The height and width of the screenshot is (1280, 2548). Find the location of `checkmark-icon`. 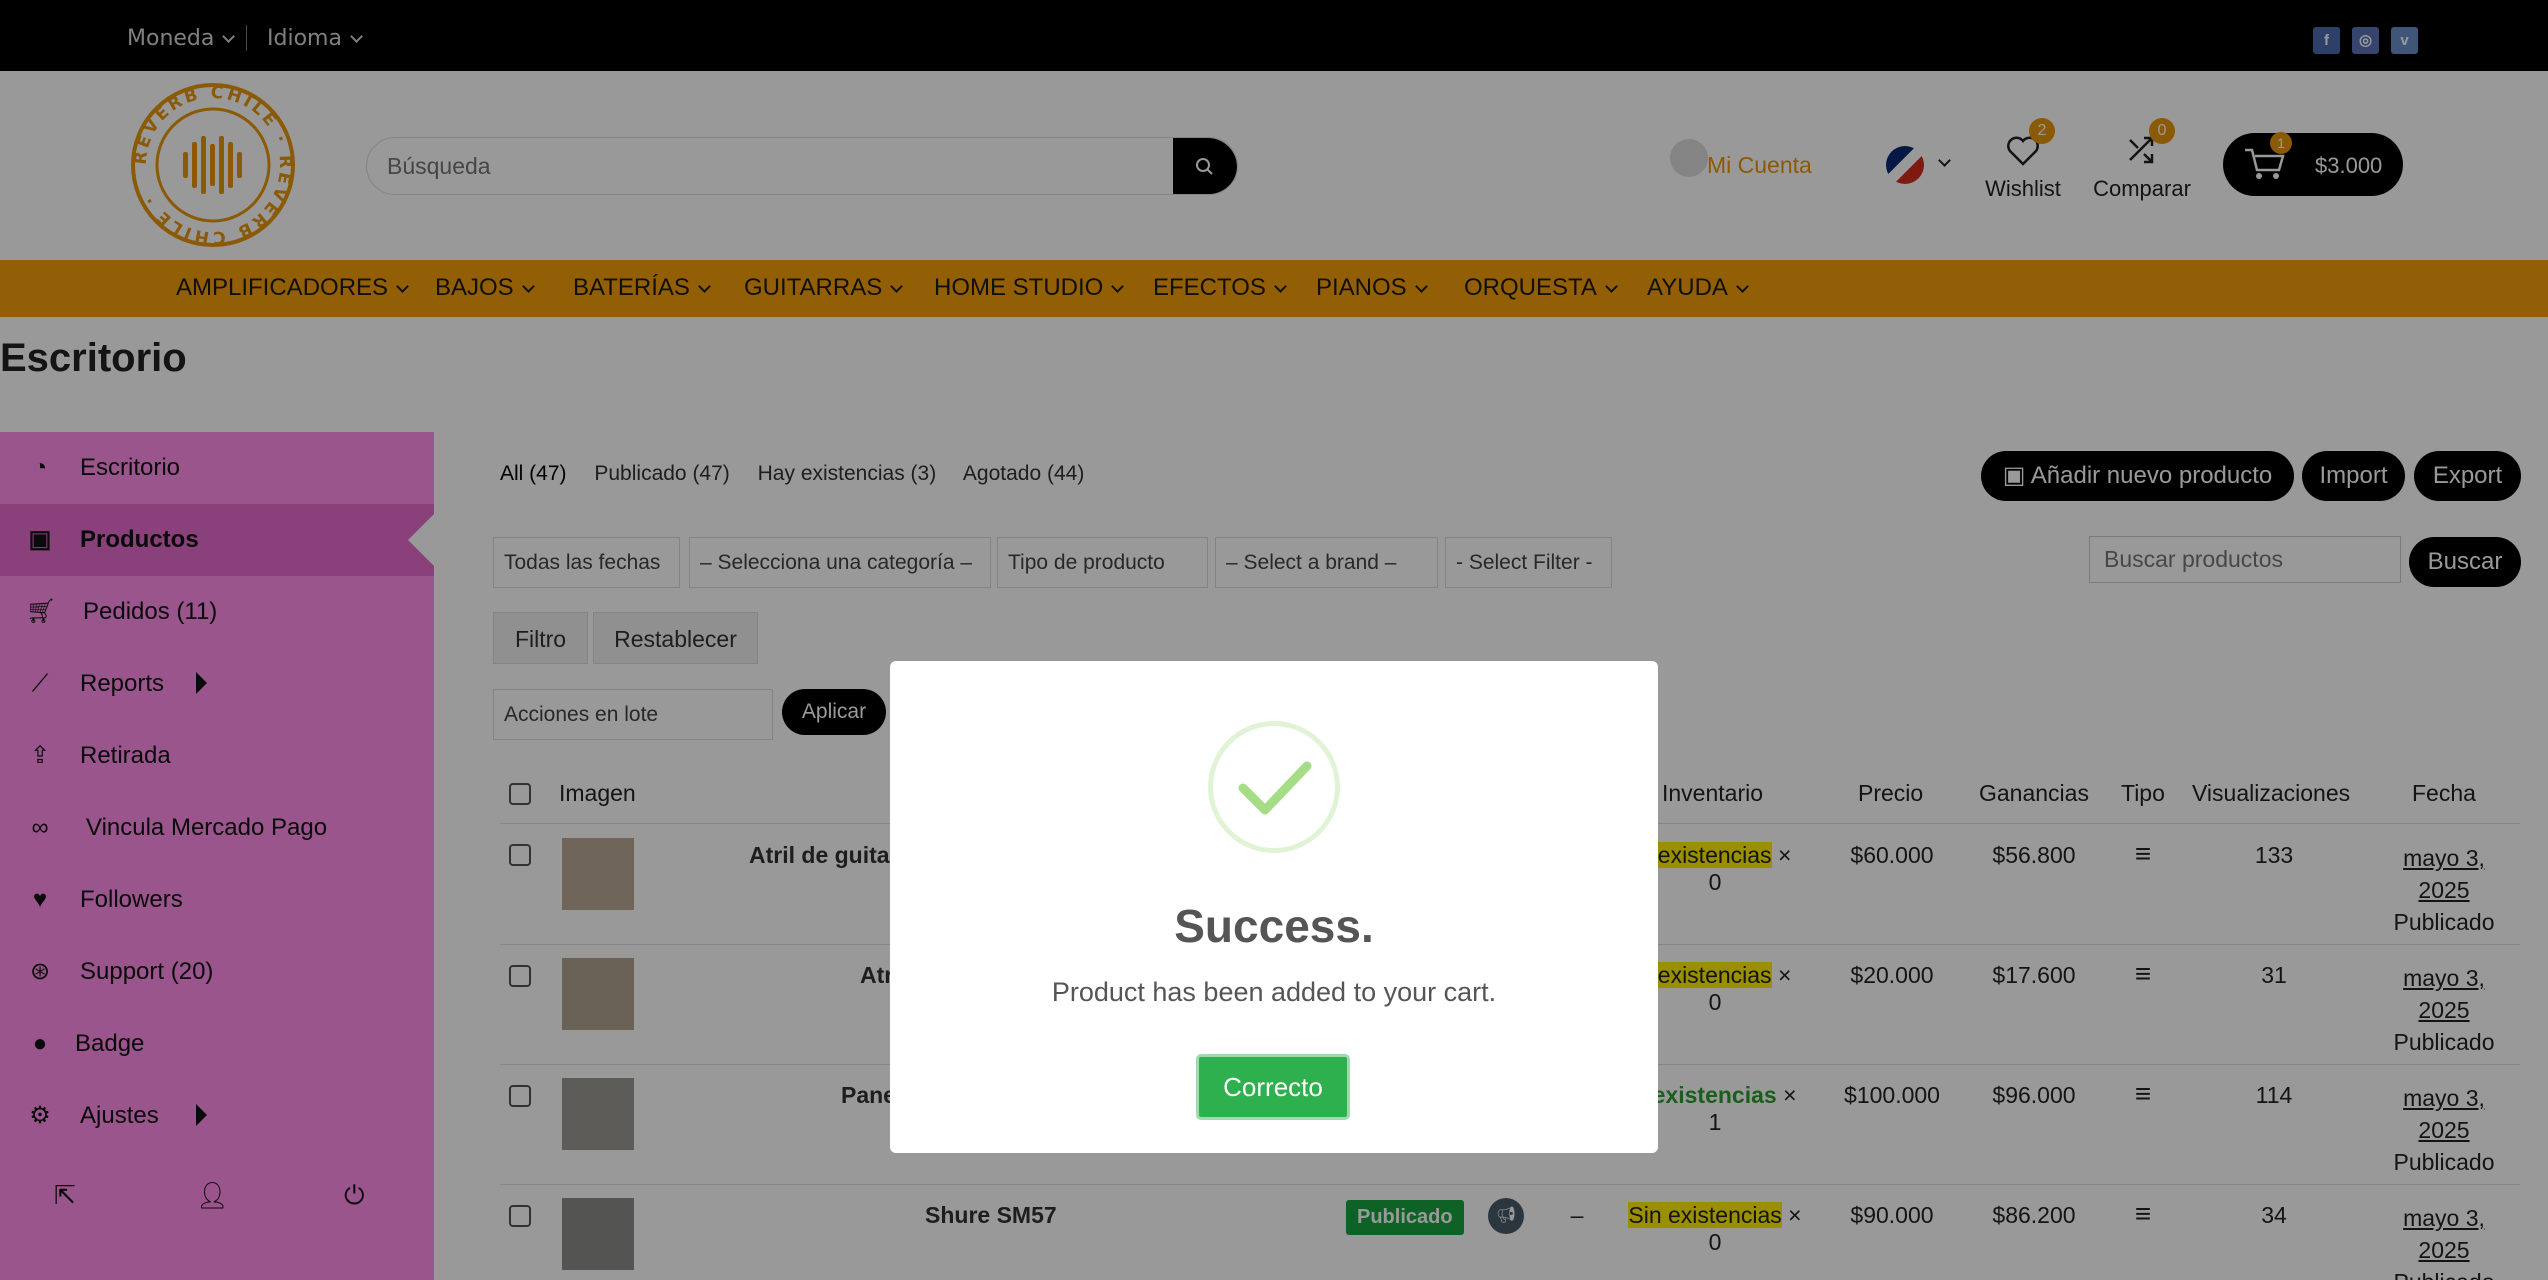

checkmark-icon is located at coordinates (1275, 788).